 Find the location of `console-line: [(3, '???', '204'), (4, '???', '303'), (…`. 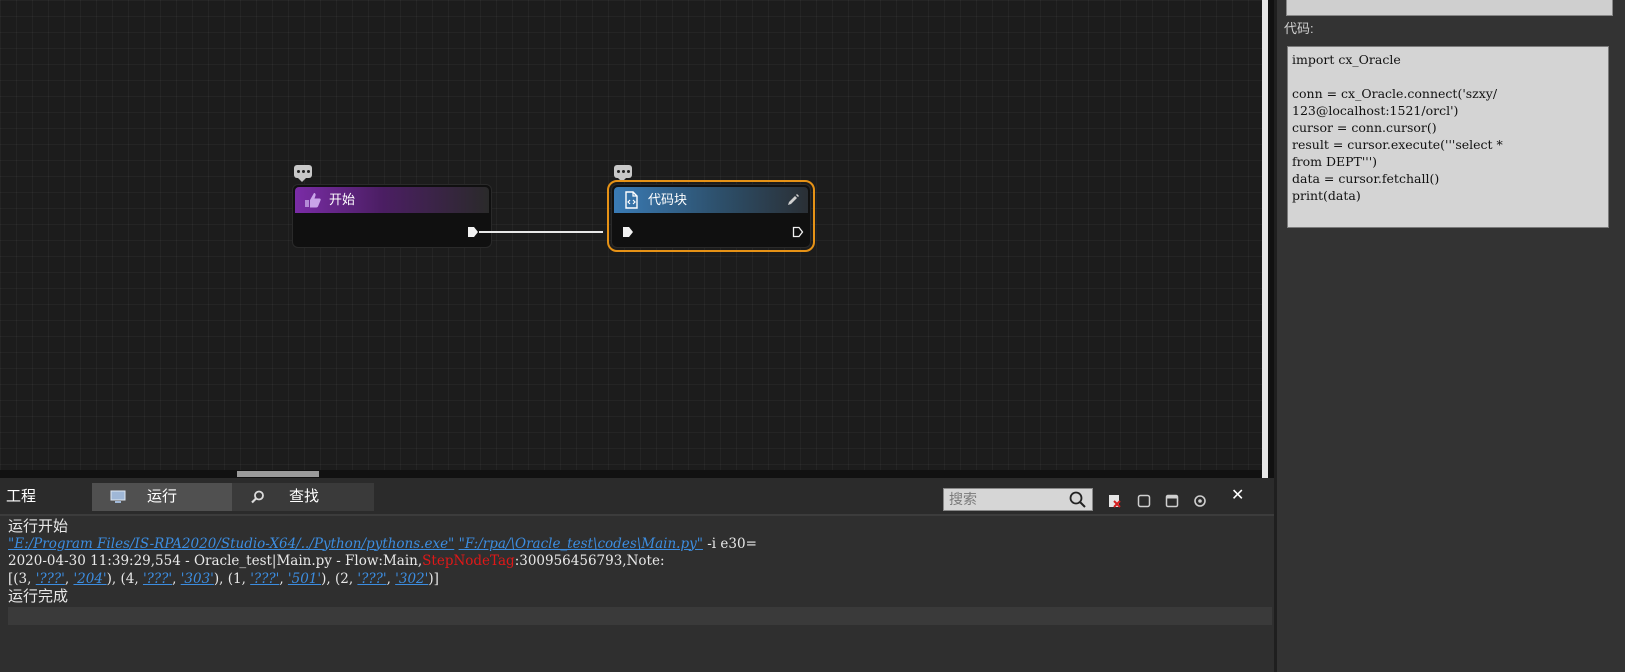

console-line: [(3, '???', '204'), (4, '???', '303'), (… is located at coordinates (640, 580).